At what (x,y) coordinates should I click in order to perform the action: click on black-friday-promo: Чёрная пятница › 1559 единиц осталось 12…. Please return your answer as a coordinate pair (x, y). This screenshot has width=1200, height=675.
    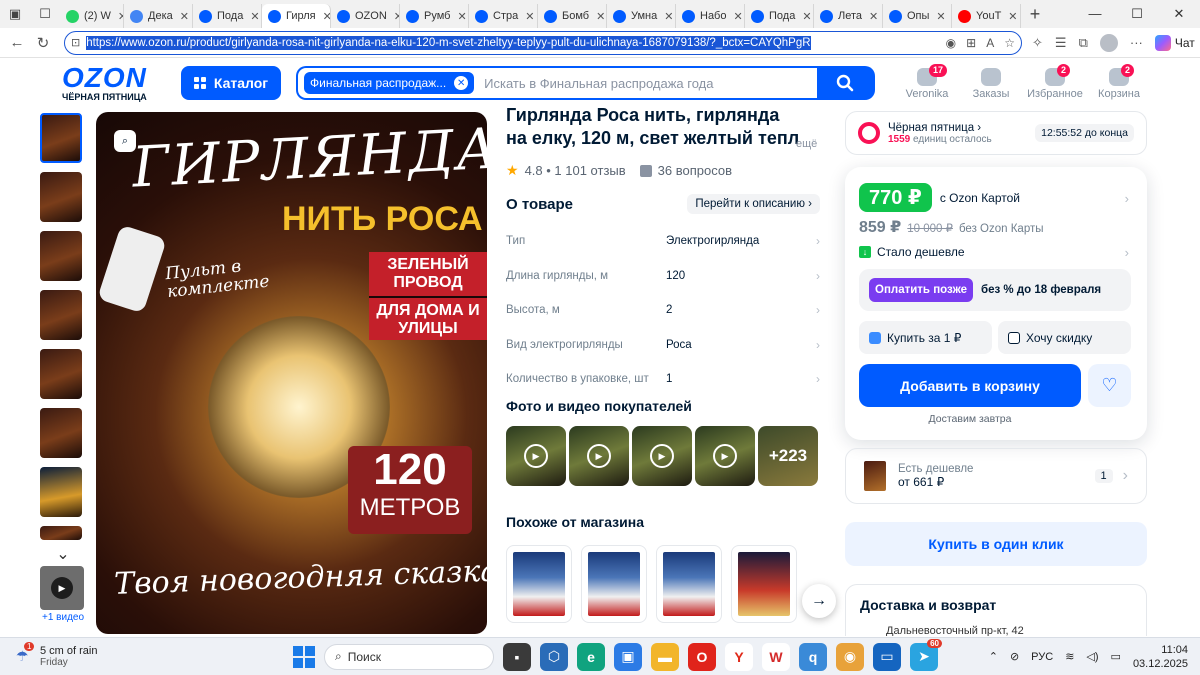
    Looking at the image, I should click on (996, 133).